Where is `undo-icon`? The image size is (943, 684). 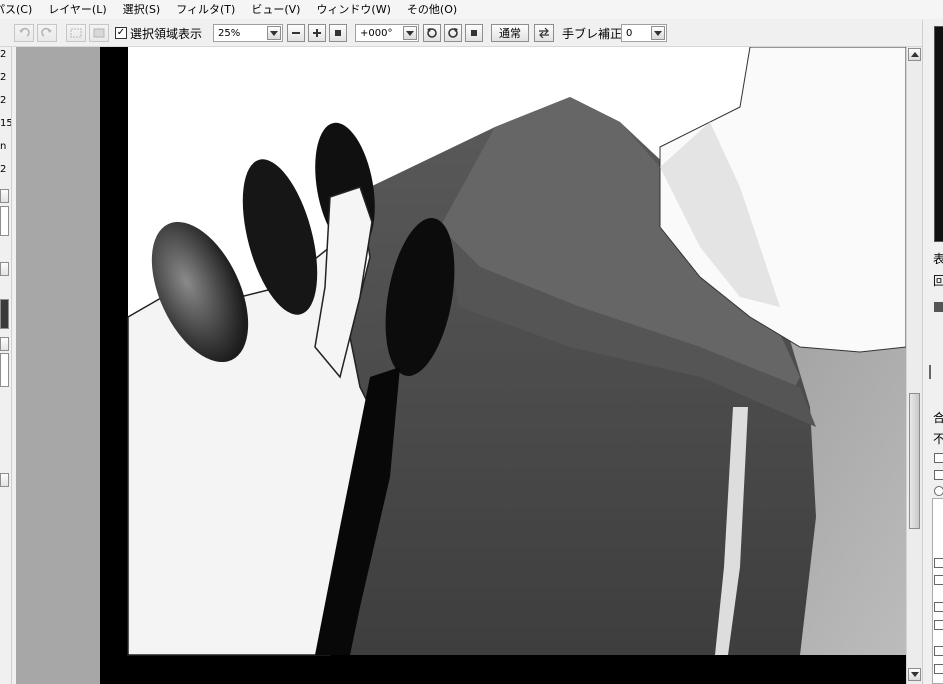 undo-icon is located at coordinates (24, 32).